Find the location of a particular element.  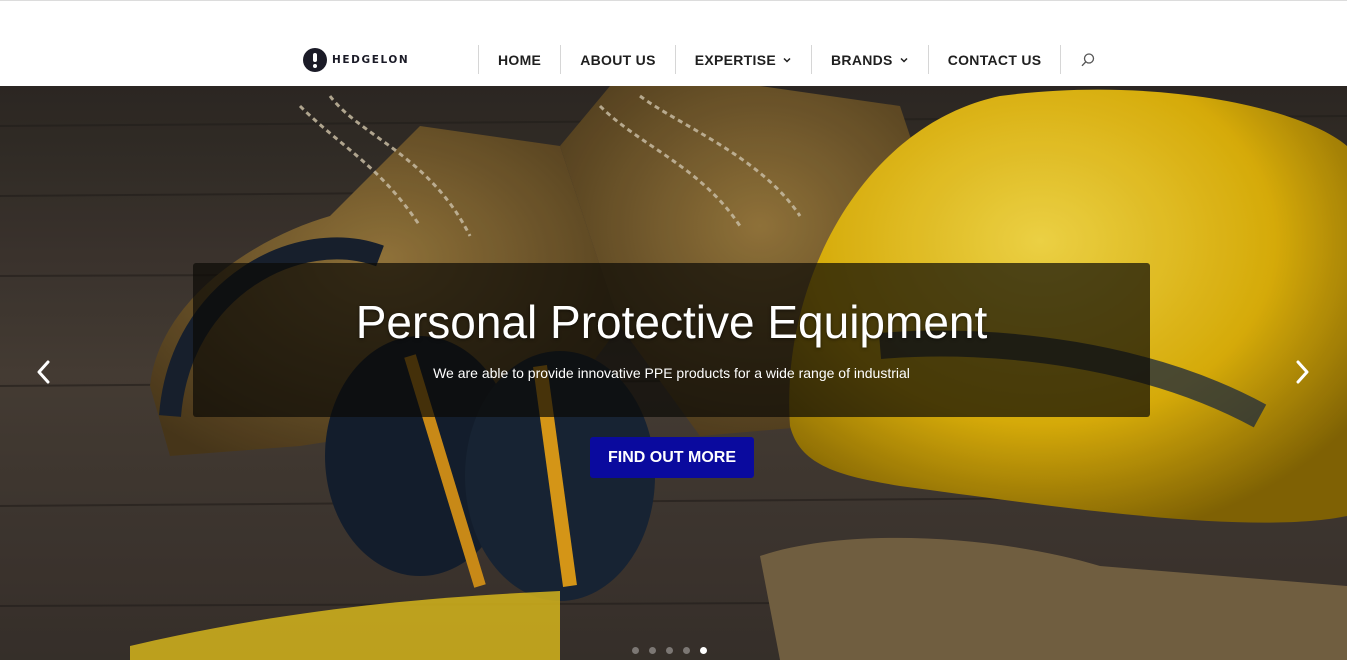

nav-item-label: CONTACT US is located at coordinates (994, 59).